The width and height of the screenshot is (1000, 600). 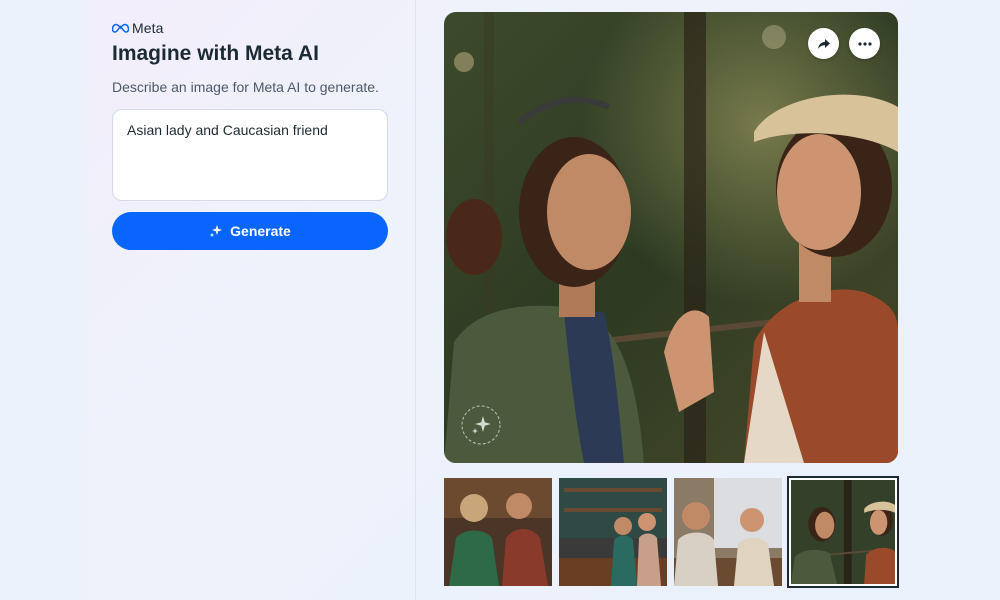 I want to click on meta-logo: Meta, so click(x=138, y=28).